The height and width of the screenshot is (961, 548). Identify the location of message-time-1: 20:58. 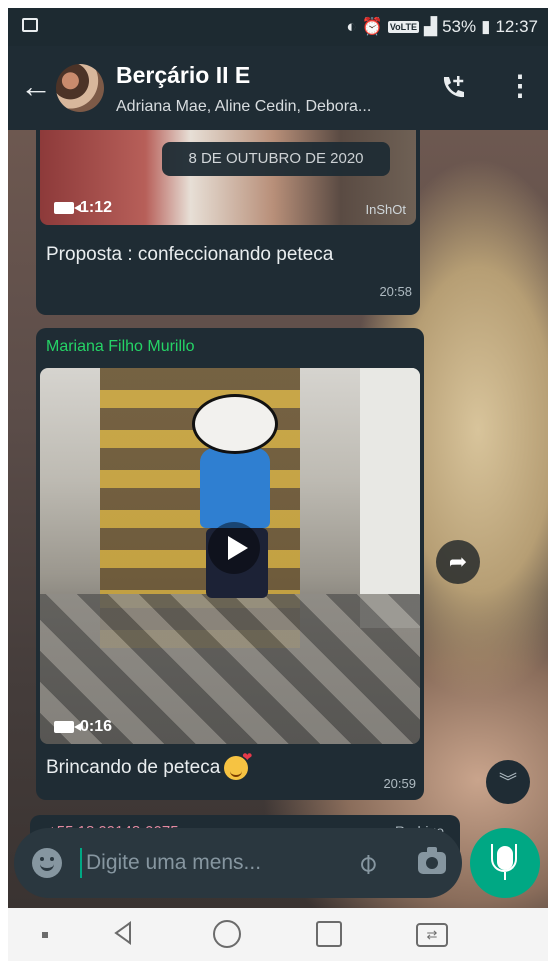
(395, 291).